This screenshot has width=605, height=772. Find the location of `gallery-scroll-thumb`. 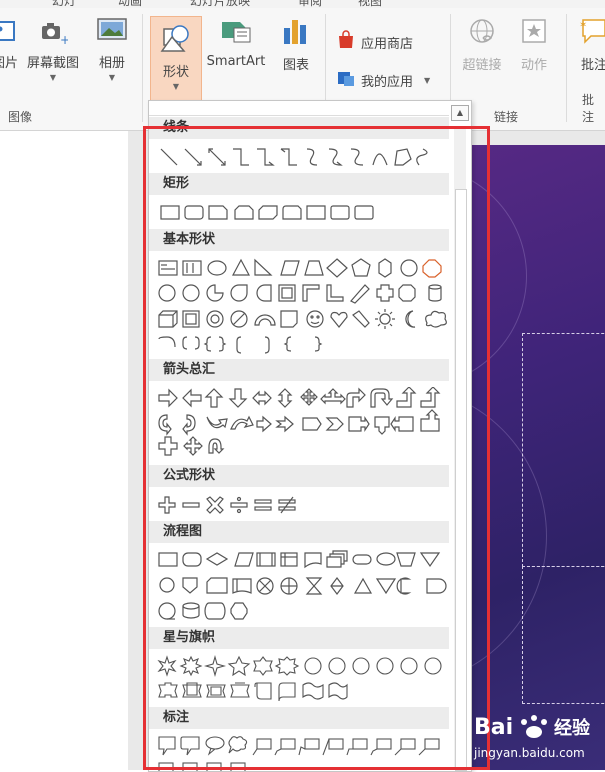

gallery-scroll-thumb is located at coordinates (461, 480).